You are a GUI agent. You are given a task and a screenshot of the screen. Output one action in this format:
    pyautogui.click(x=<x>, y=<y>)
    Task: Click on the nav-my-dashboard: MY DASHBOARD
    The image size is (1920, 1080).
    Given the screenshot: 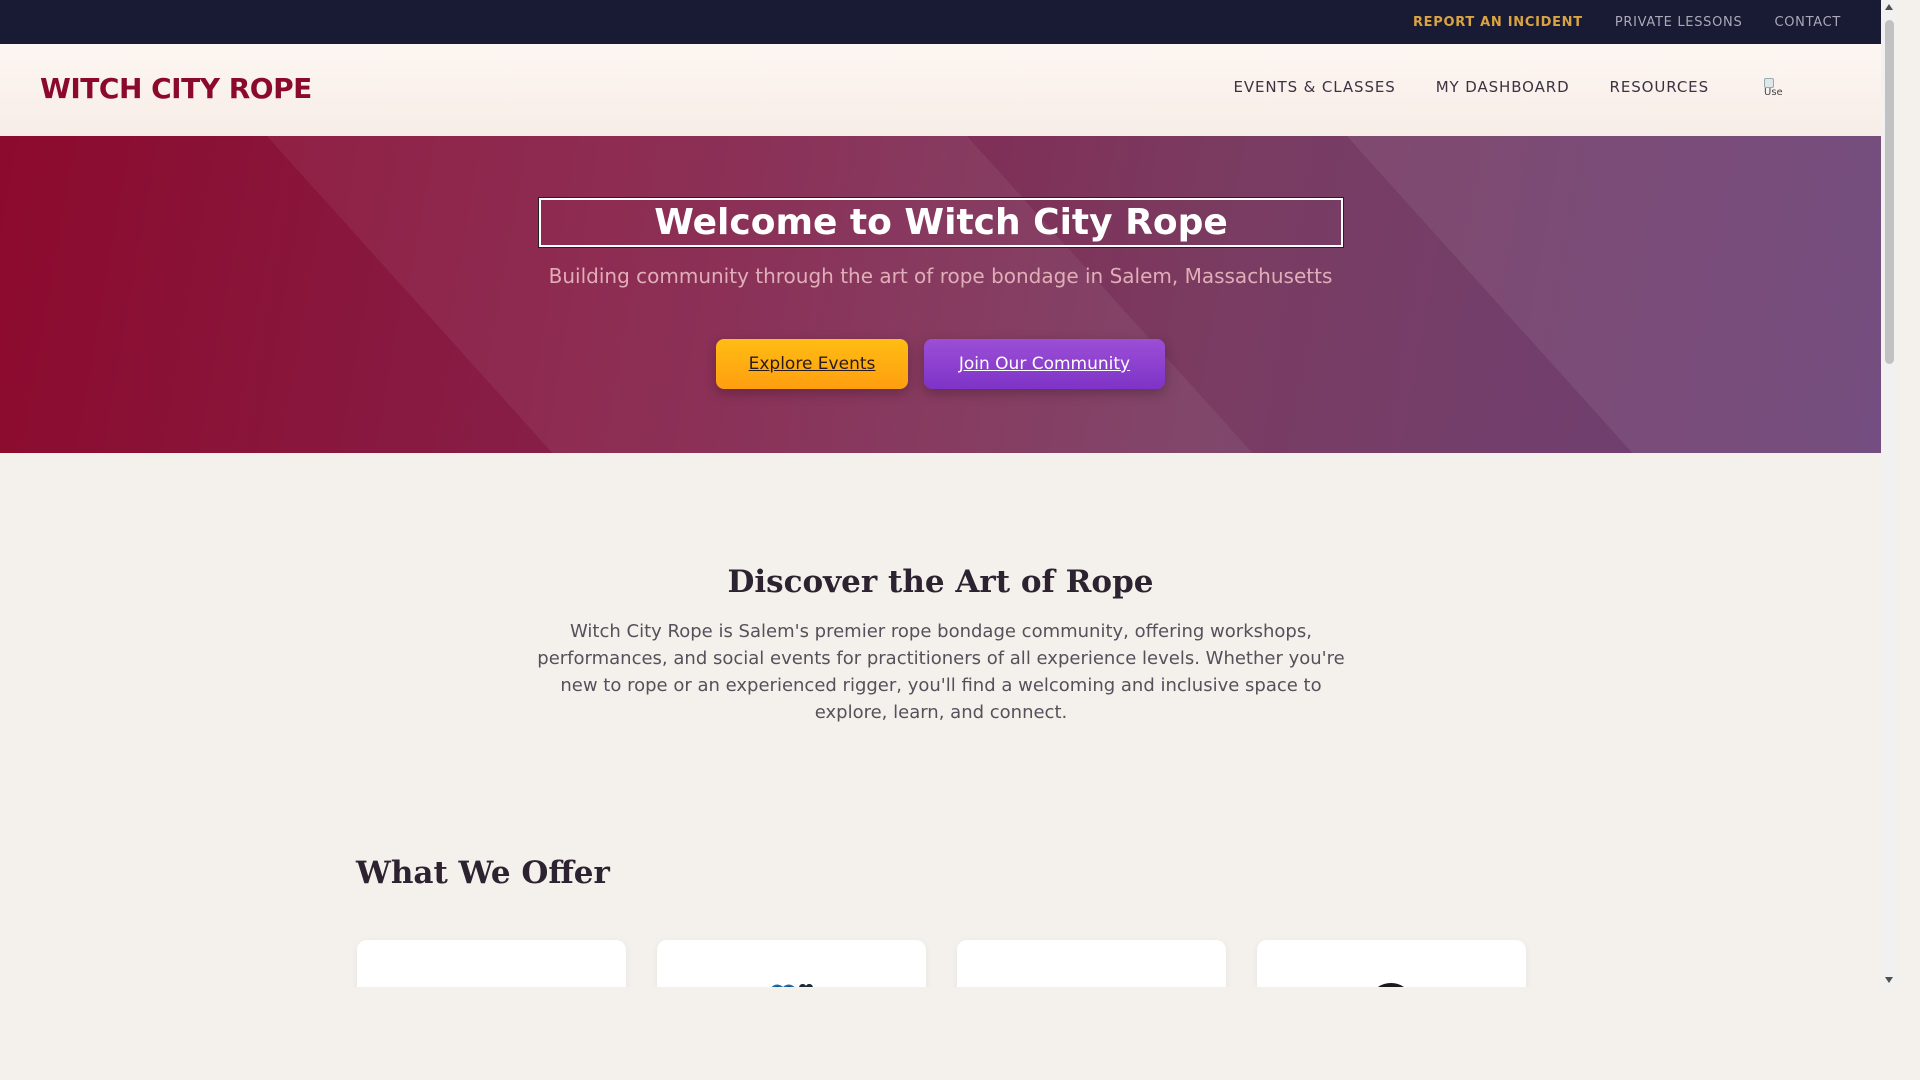 What is the action you would take?
    pyautogui.click(x=1503, y=87)
    